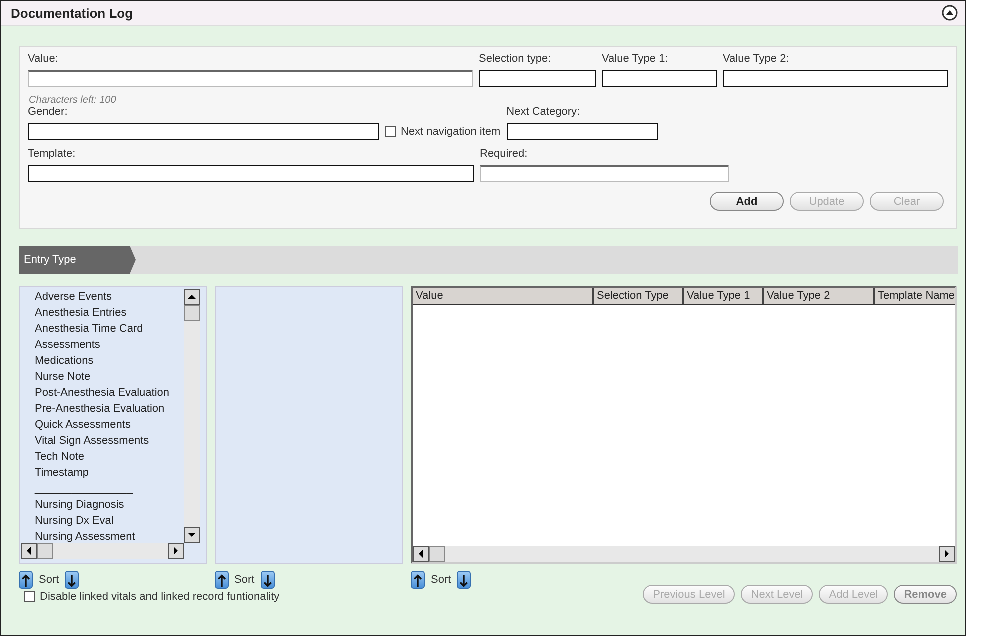  Describe the element at coordinates (85, 537) in the screenshot. I see `list-item: Nursing Assessment` at that location.